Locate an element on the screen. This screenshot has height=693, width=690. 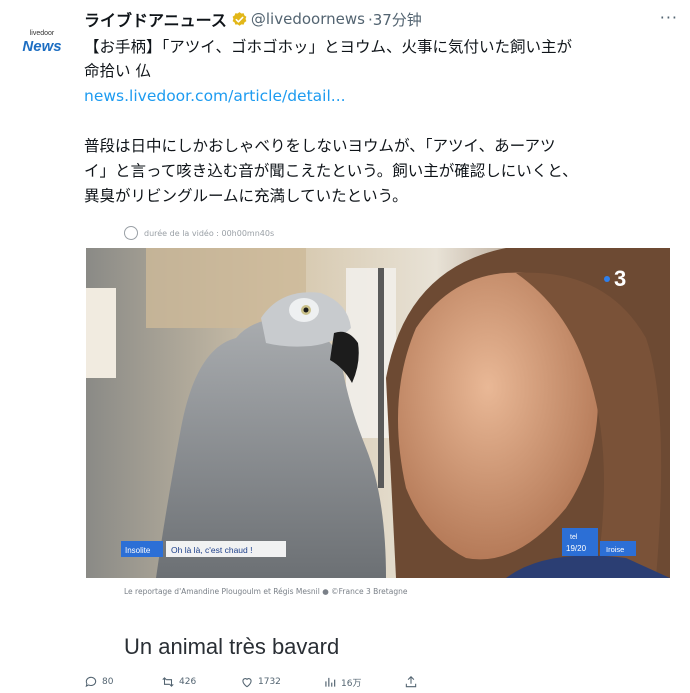
video-duration-bar: durée de la vidéo : 00h00mn40s is located at coordinates (199, 233).